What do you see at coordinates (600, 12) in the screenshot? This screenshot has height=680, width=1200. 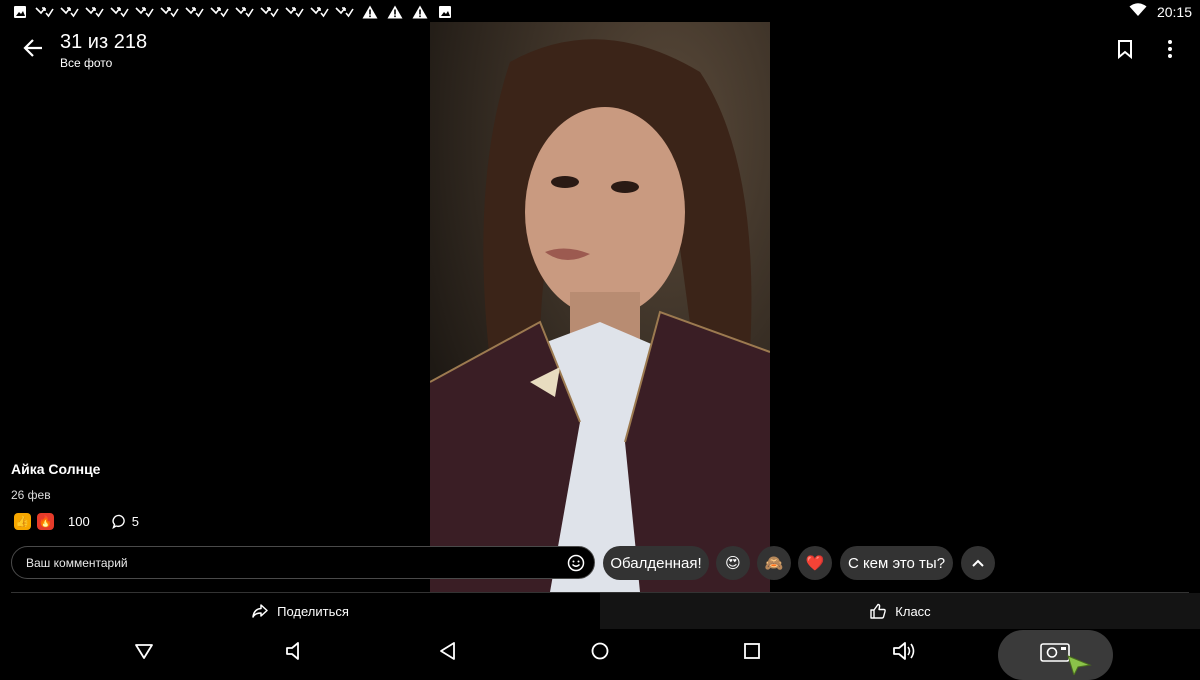 I see `status-bar: 20:15` at bounding box center [600, 12].